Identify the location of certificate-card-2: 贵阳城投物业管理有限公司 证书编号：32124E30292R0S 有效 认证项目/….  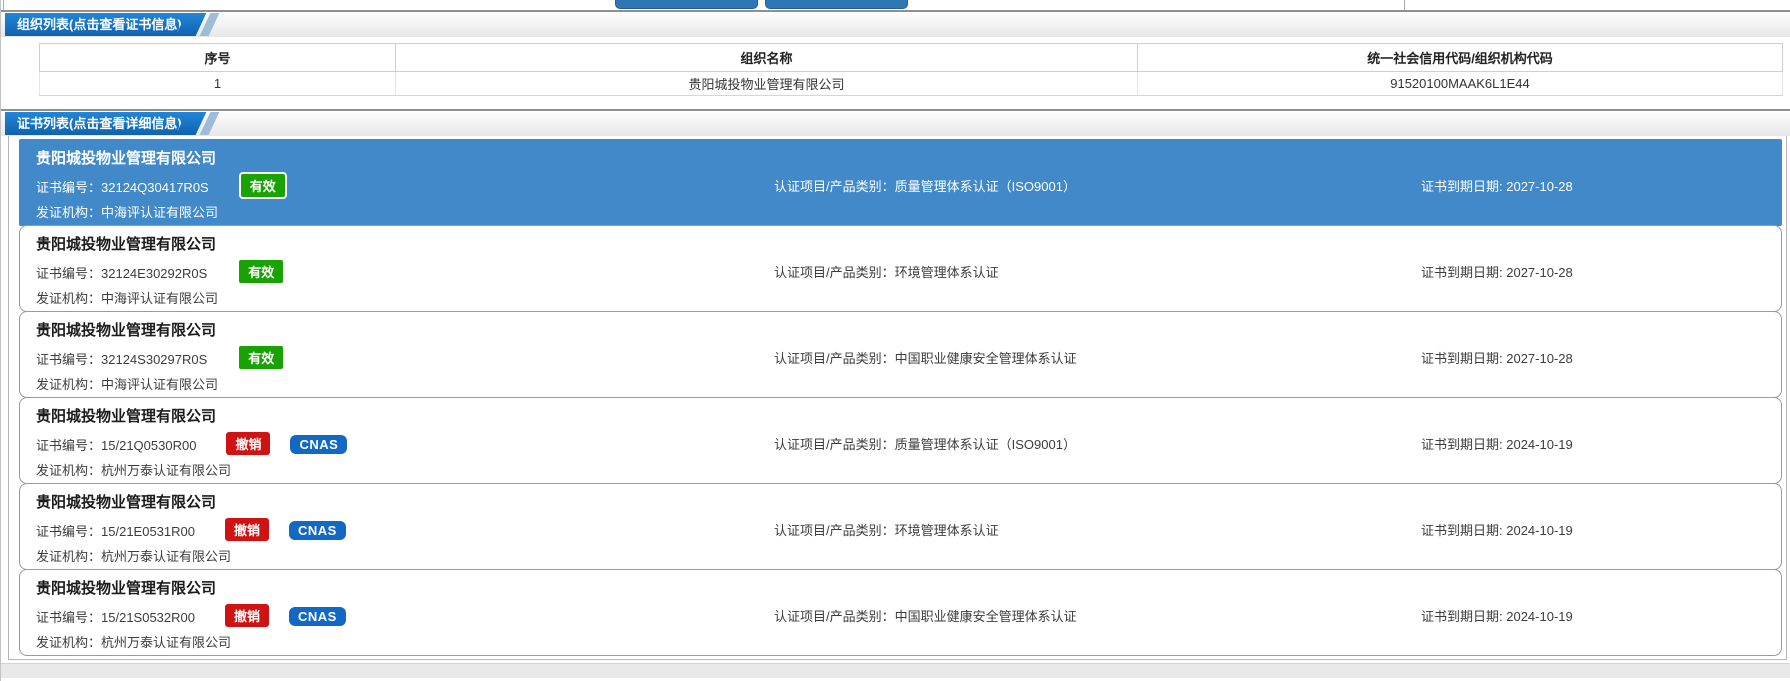
(900, 268).